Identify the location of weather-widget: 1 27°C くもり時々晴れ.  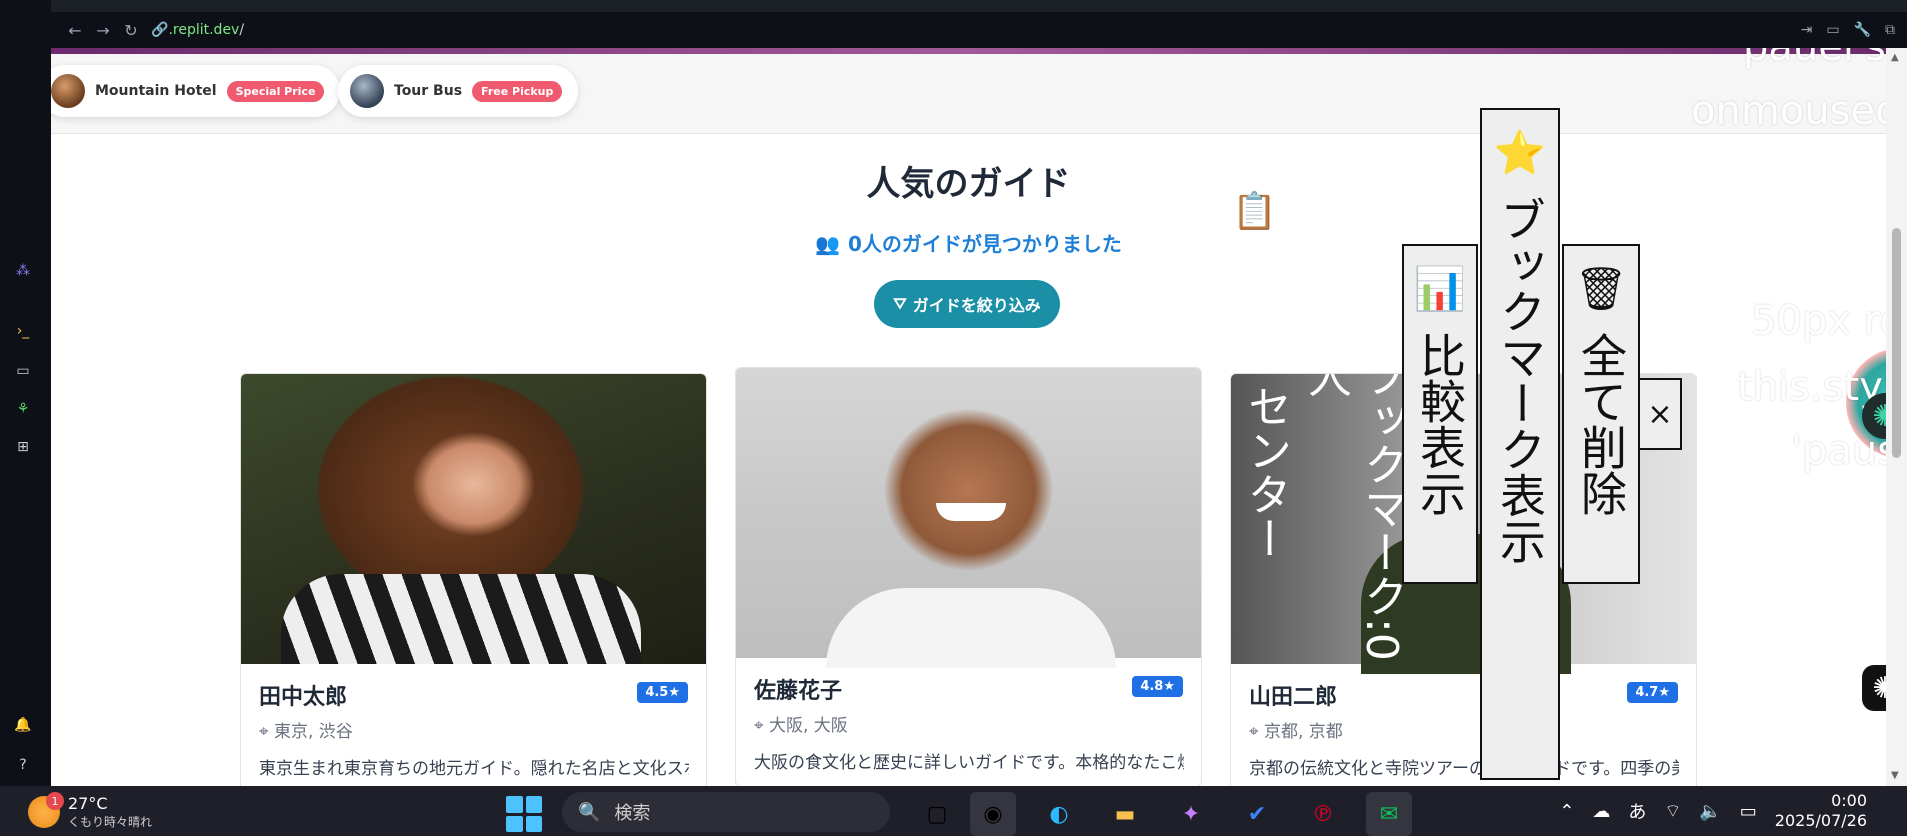
(90, 811).